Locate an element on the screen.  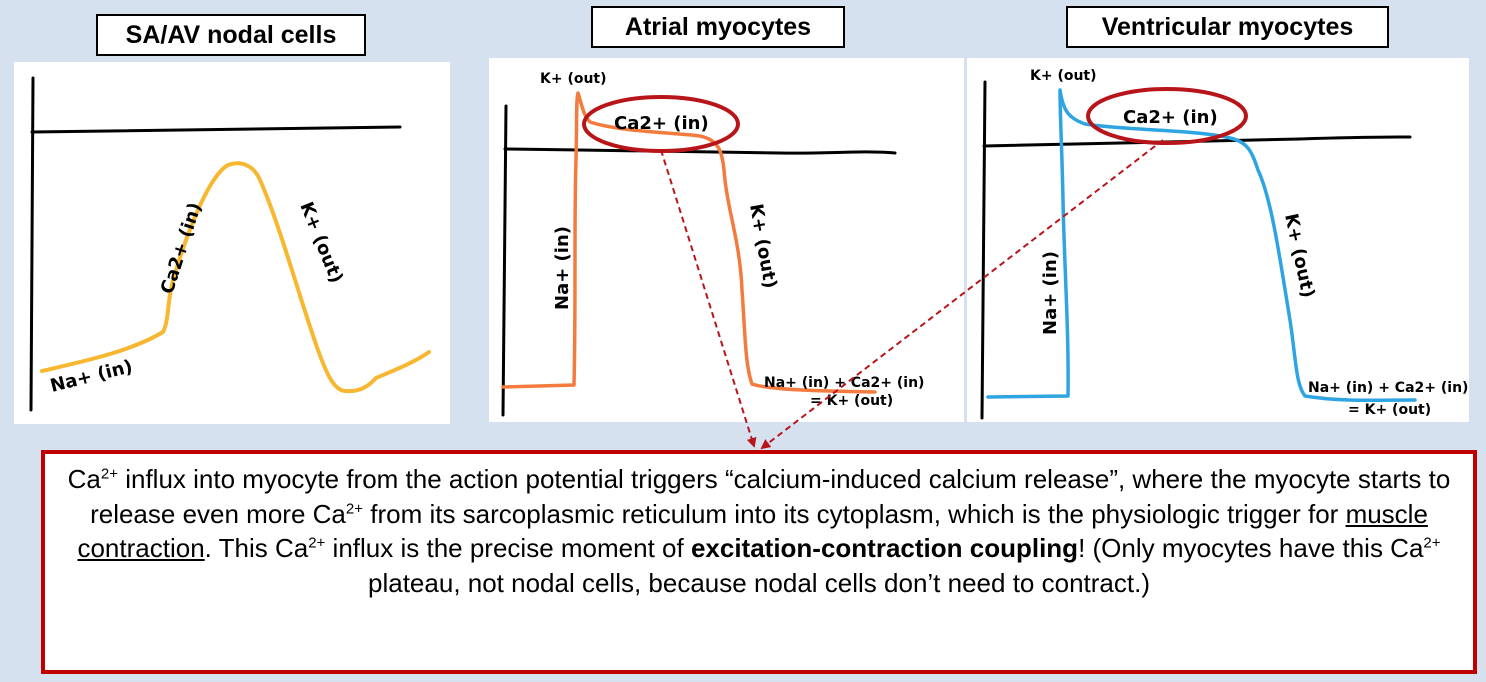
ventricular-y-axis is located at coordinates (983, 250).